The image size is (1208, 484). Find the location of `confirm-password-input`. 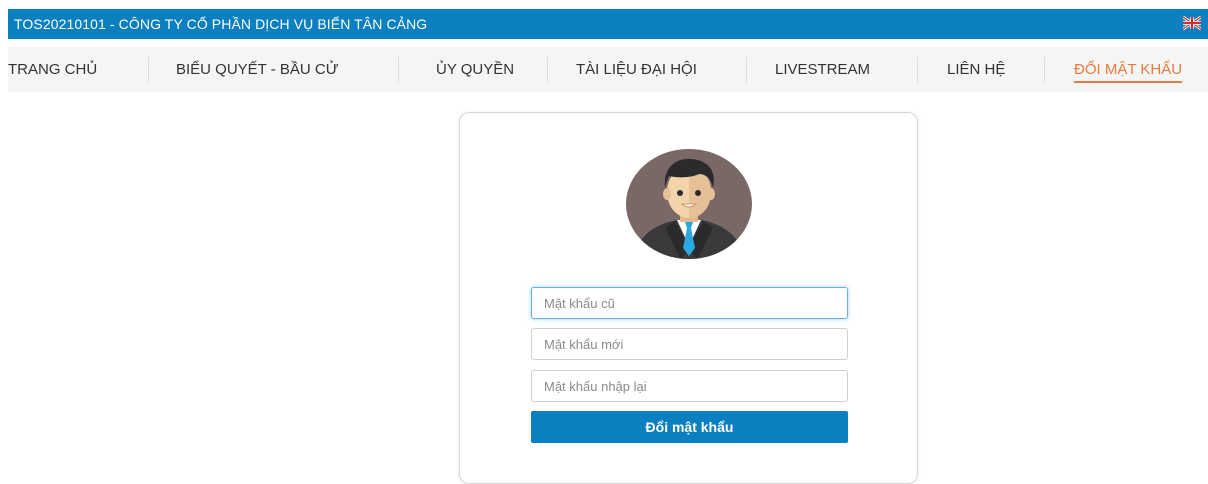

confirm-password-input is located at coordinates (689, 386).